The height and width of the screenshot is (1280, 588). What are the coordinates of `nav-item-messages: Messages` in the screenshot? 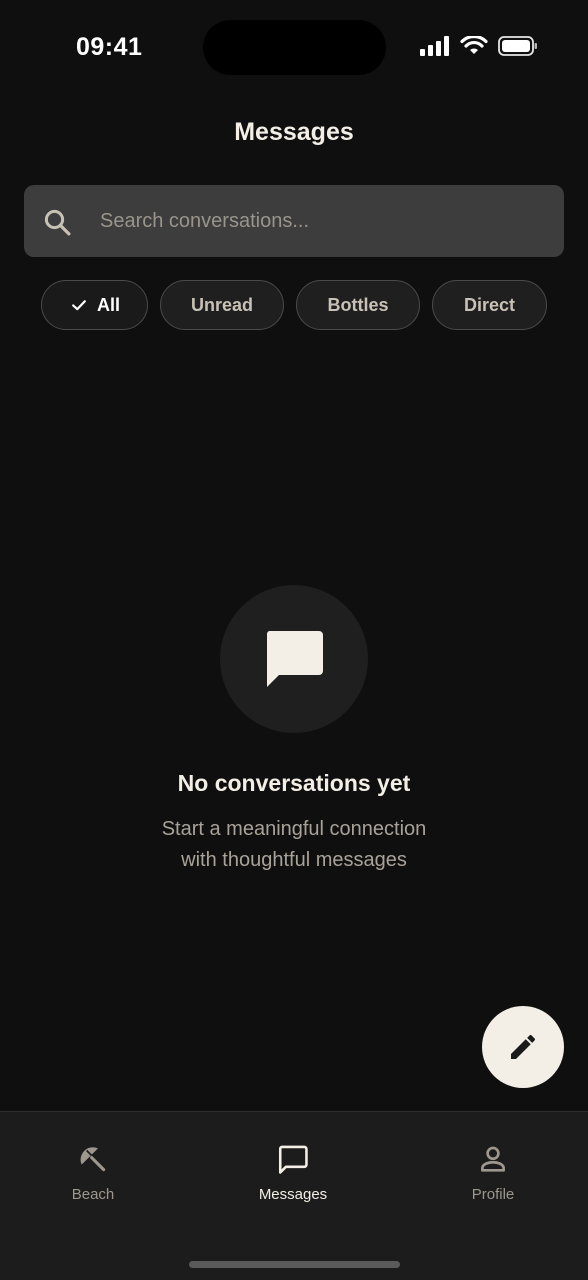 It's located at (293, 1172).